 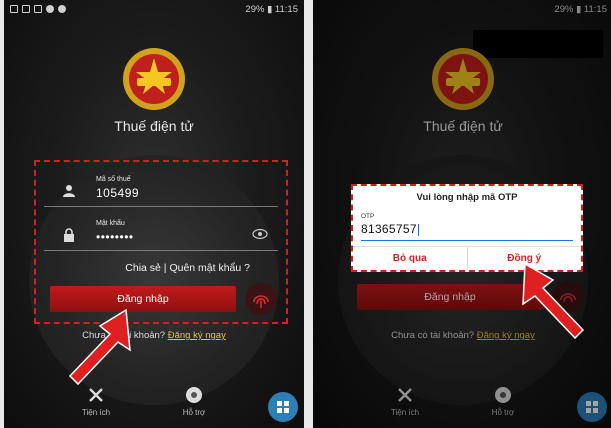 What do you see at coordinates (410, 258) in the screenshot?
I see `skip-button: Bỏ qua` at bounding box center [410, 258].